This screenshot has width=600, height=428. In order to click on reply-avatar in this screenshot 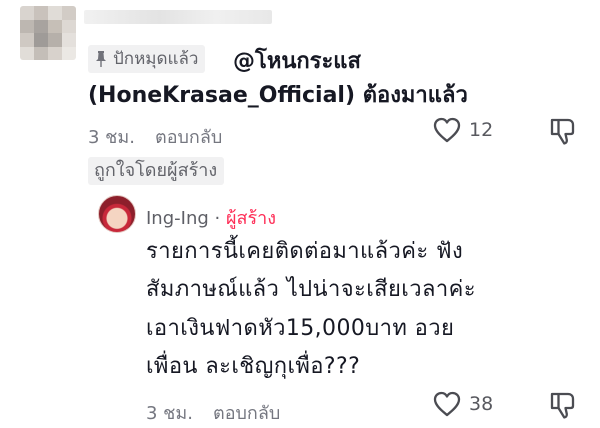, I will do `click(117, 214)`.